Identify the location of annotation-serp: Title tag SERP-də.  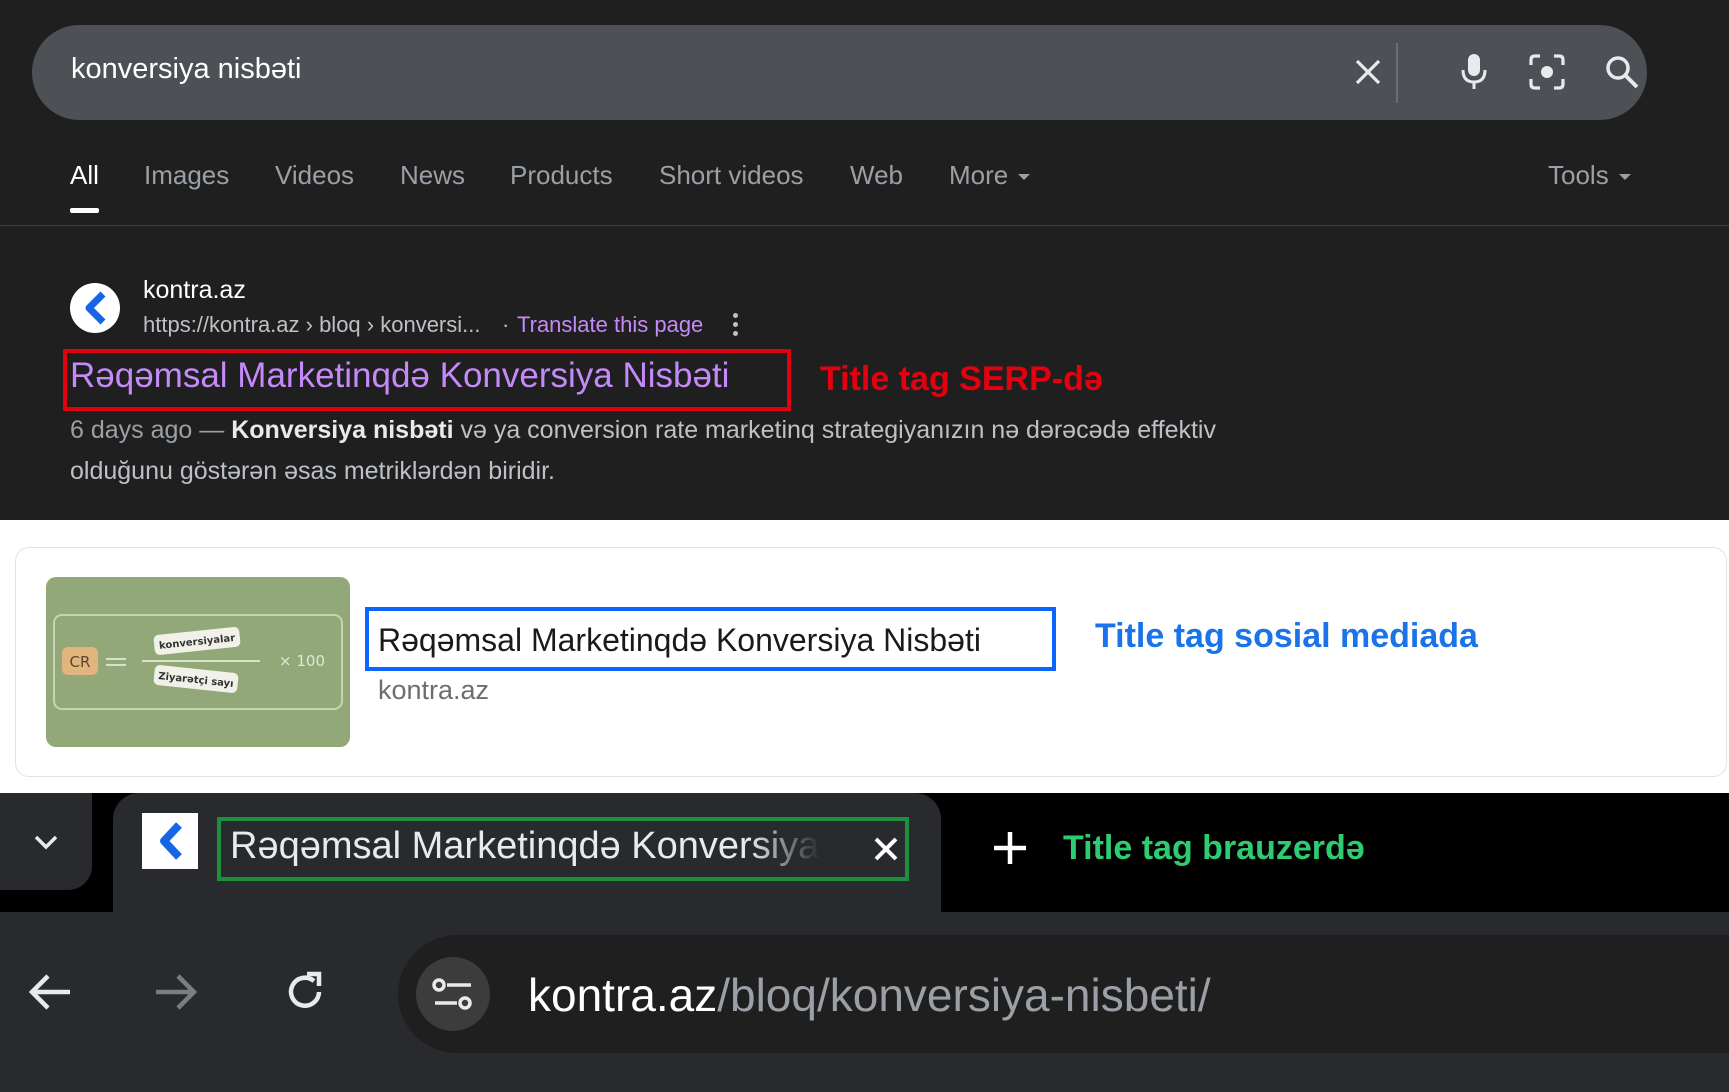
(961, 379).